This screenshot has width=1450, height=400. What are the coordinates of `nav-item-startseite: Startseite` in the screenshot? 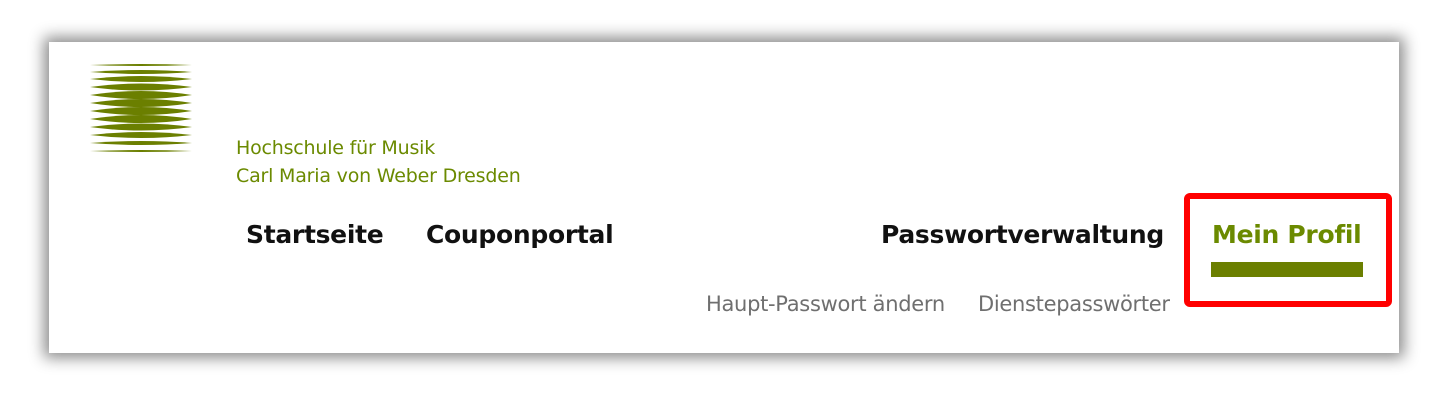 It's located at (315, 234).